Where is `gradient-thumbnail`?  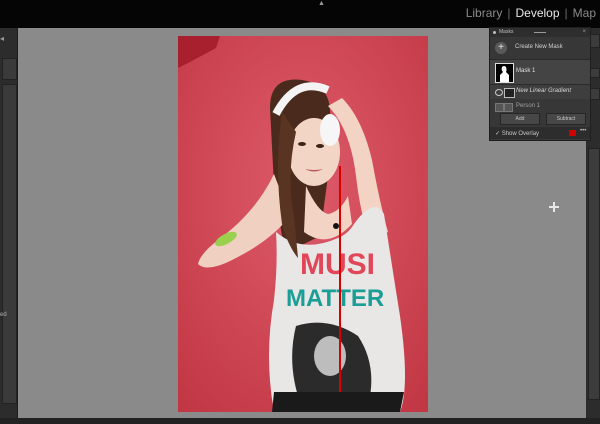
gradient-thumbnail is located at coordinates (509, 93).